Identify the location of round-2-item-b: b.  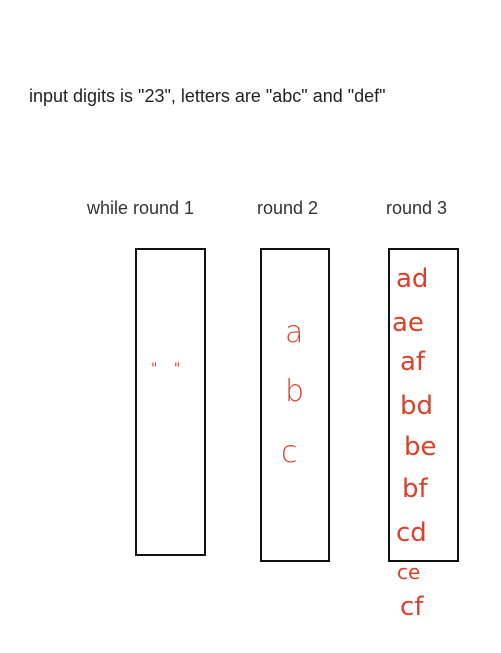
(295, 391).